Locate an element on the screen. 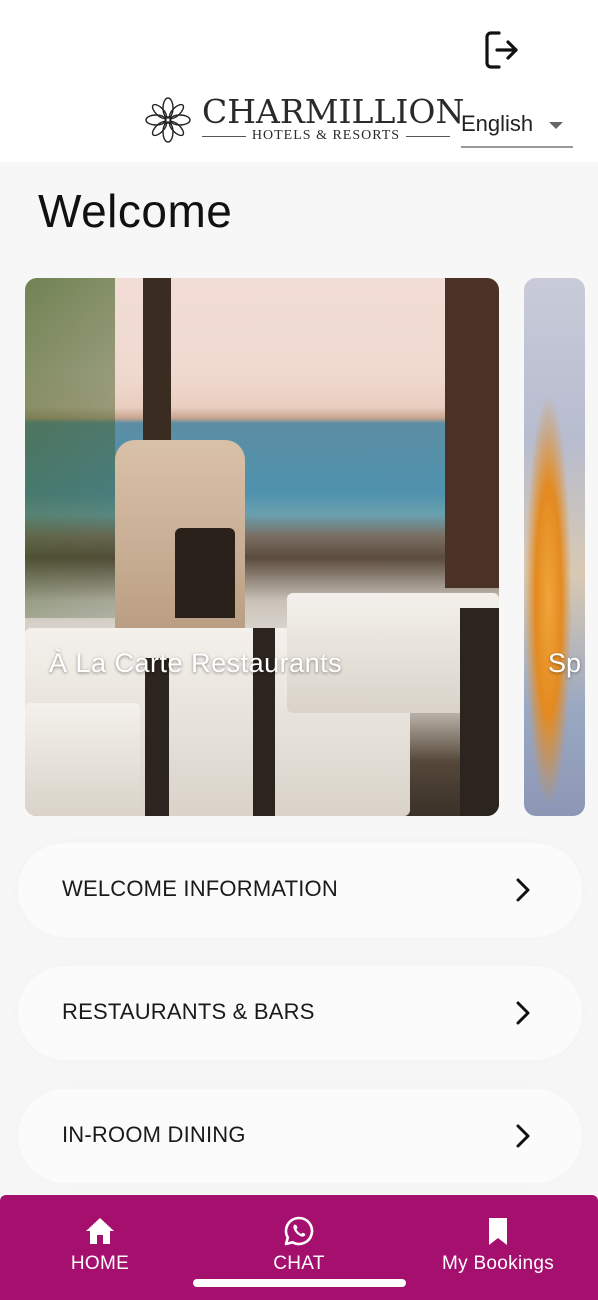  hotel-logo: CHARMILLION HOTELS & RESORTS is located at coordinates (304, 119).